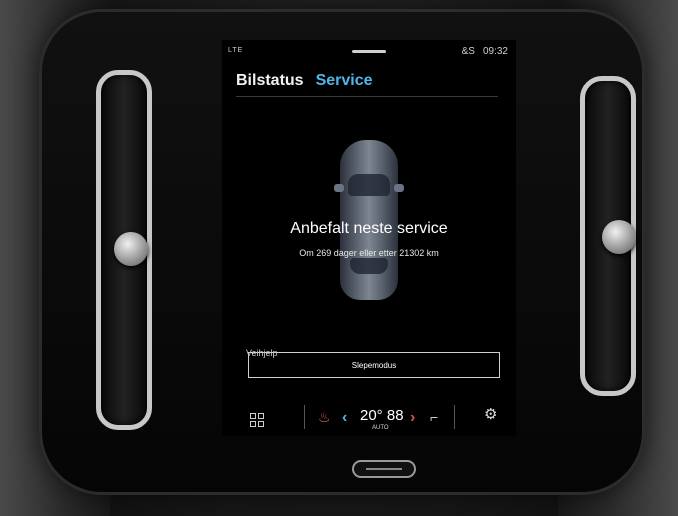 The width and height of the screenshot is (678, 516). Describe the element at coordinates (619, 237) in the screenshot. I see `vent-knob-right` at that location.